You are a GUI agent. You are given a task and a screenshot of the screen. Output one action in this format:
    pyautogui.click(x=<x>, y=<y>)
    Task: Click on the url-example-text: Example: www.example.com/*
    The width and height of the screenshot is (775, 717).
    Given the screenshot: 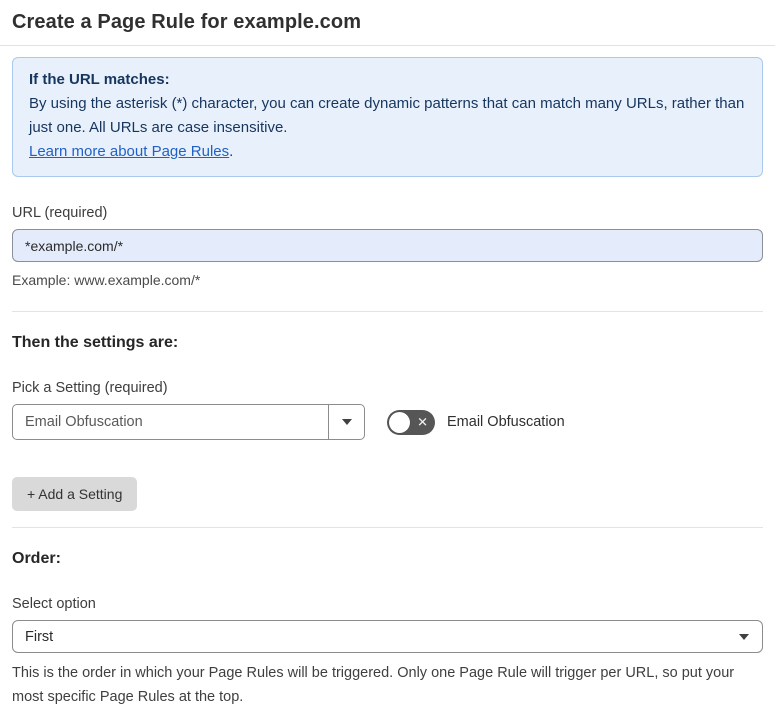 What is the action you would take?
    pyautogui.click(x=106, y=280)
    